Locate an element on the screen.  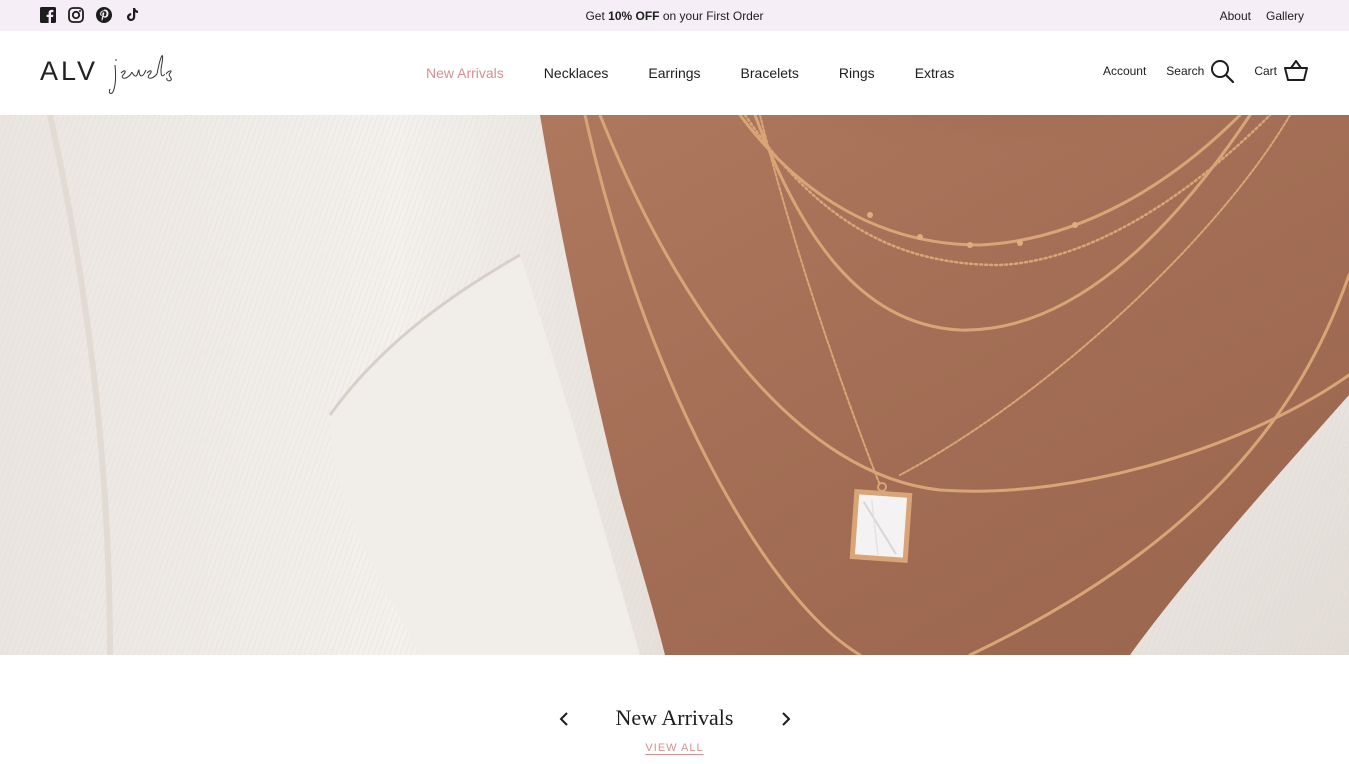
basket-icon is located at coordinates (1296, 70).